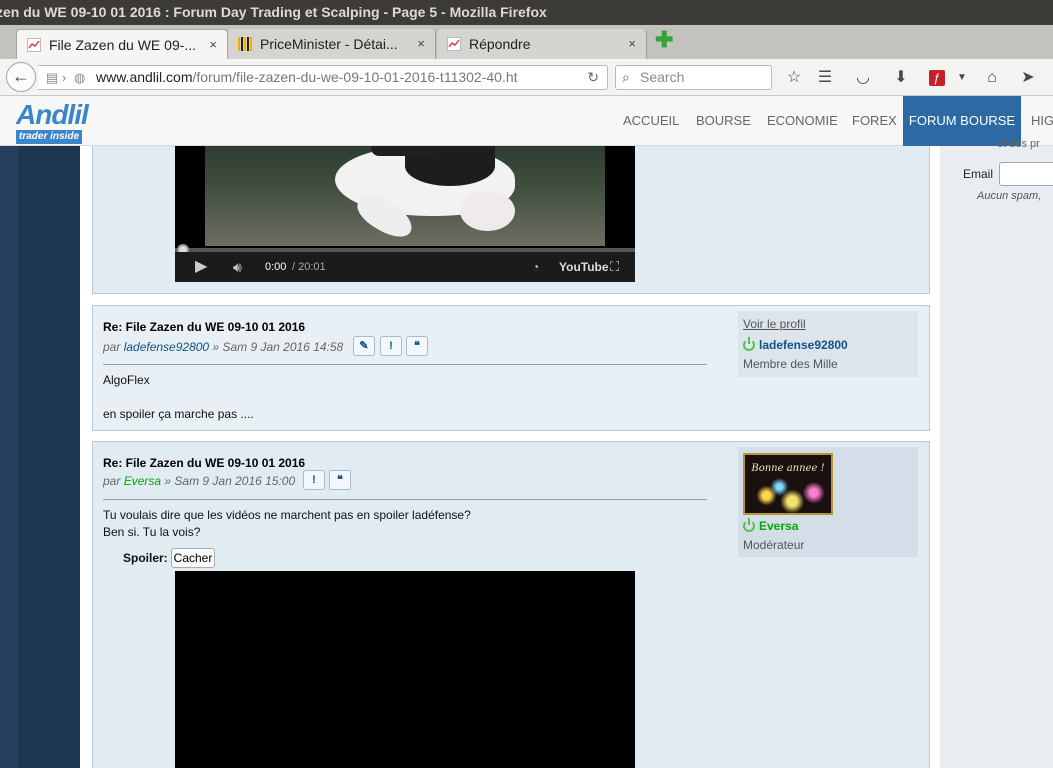 Image resolution: width=1053 pixels, height=768 pixels. I want to click on play-icon: ▶, so click(201, 267).